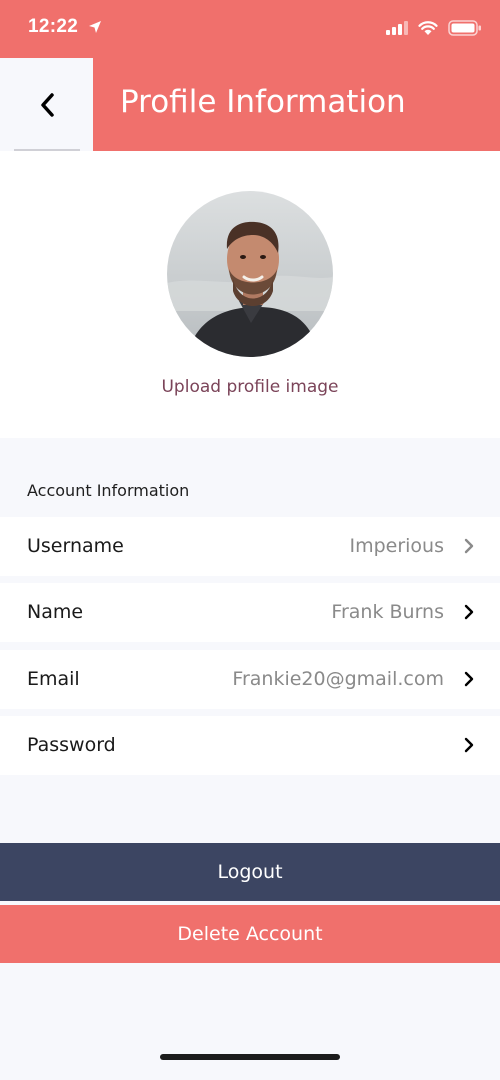 The width and height of the screenshot is (500, 1080). I want to click on delete-account-button: Delete Account, so click(250, 934).